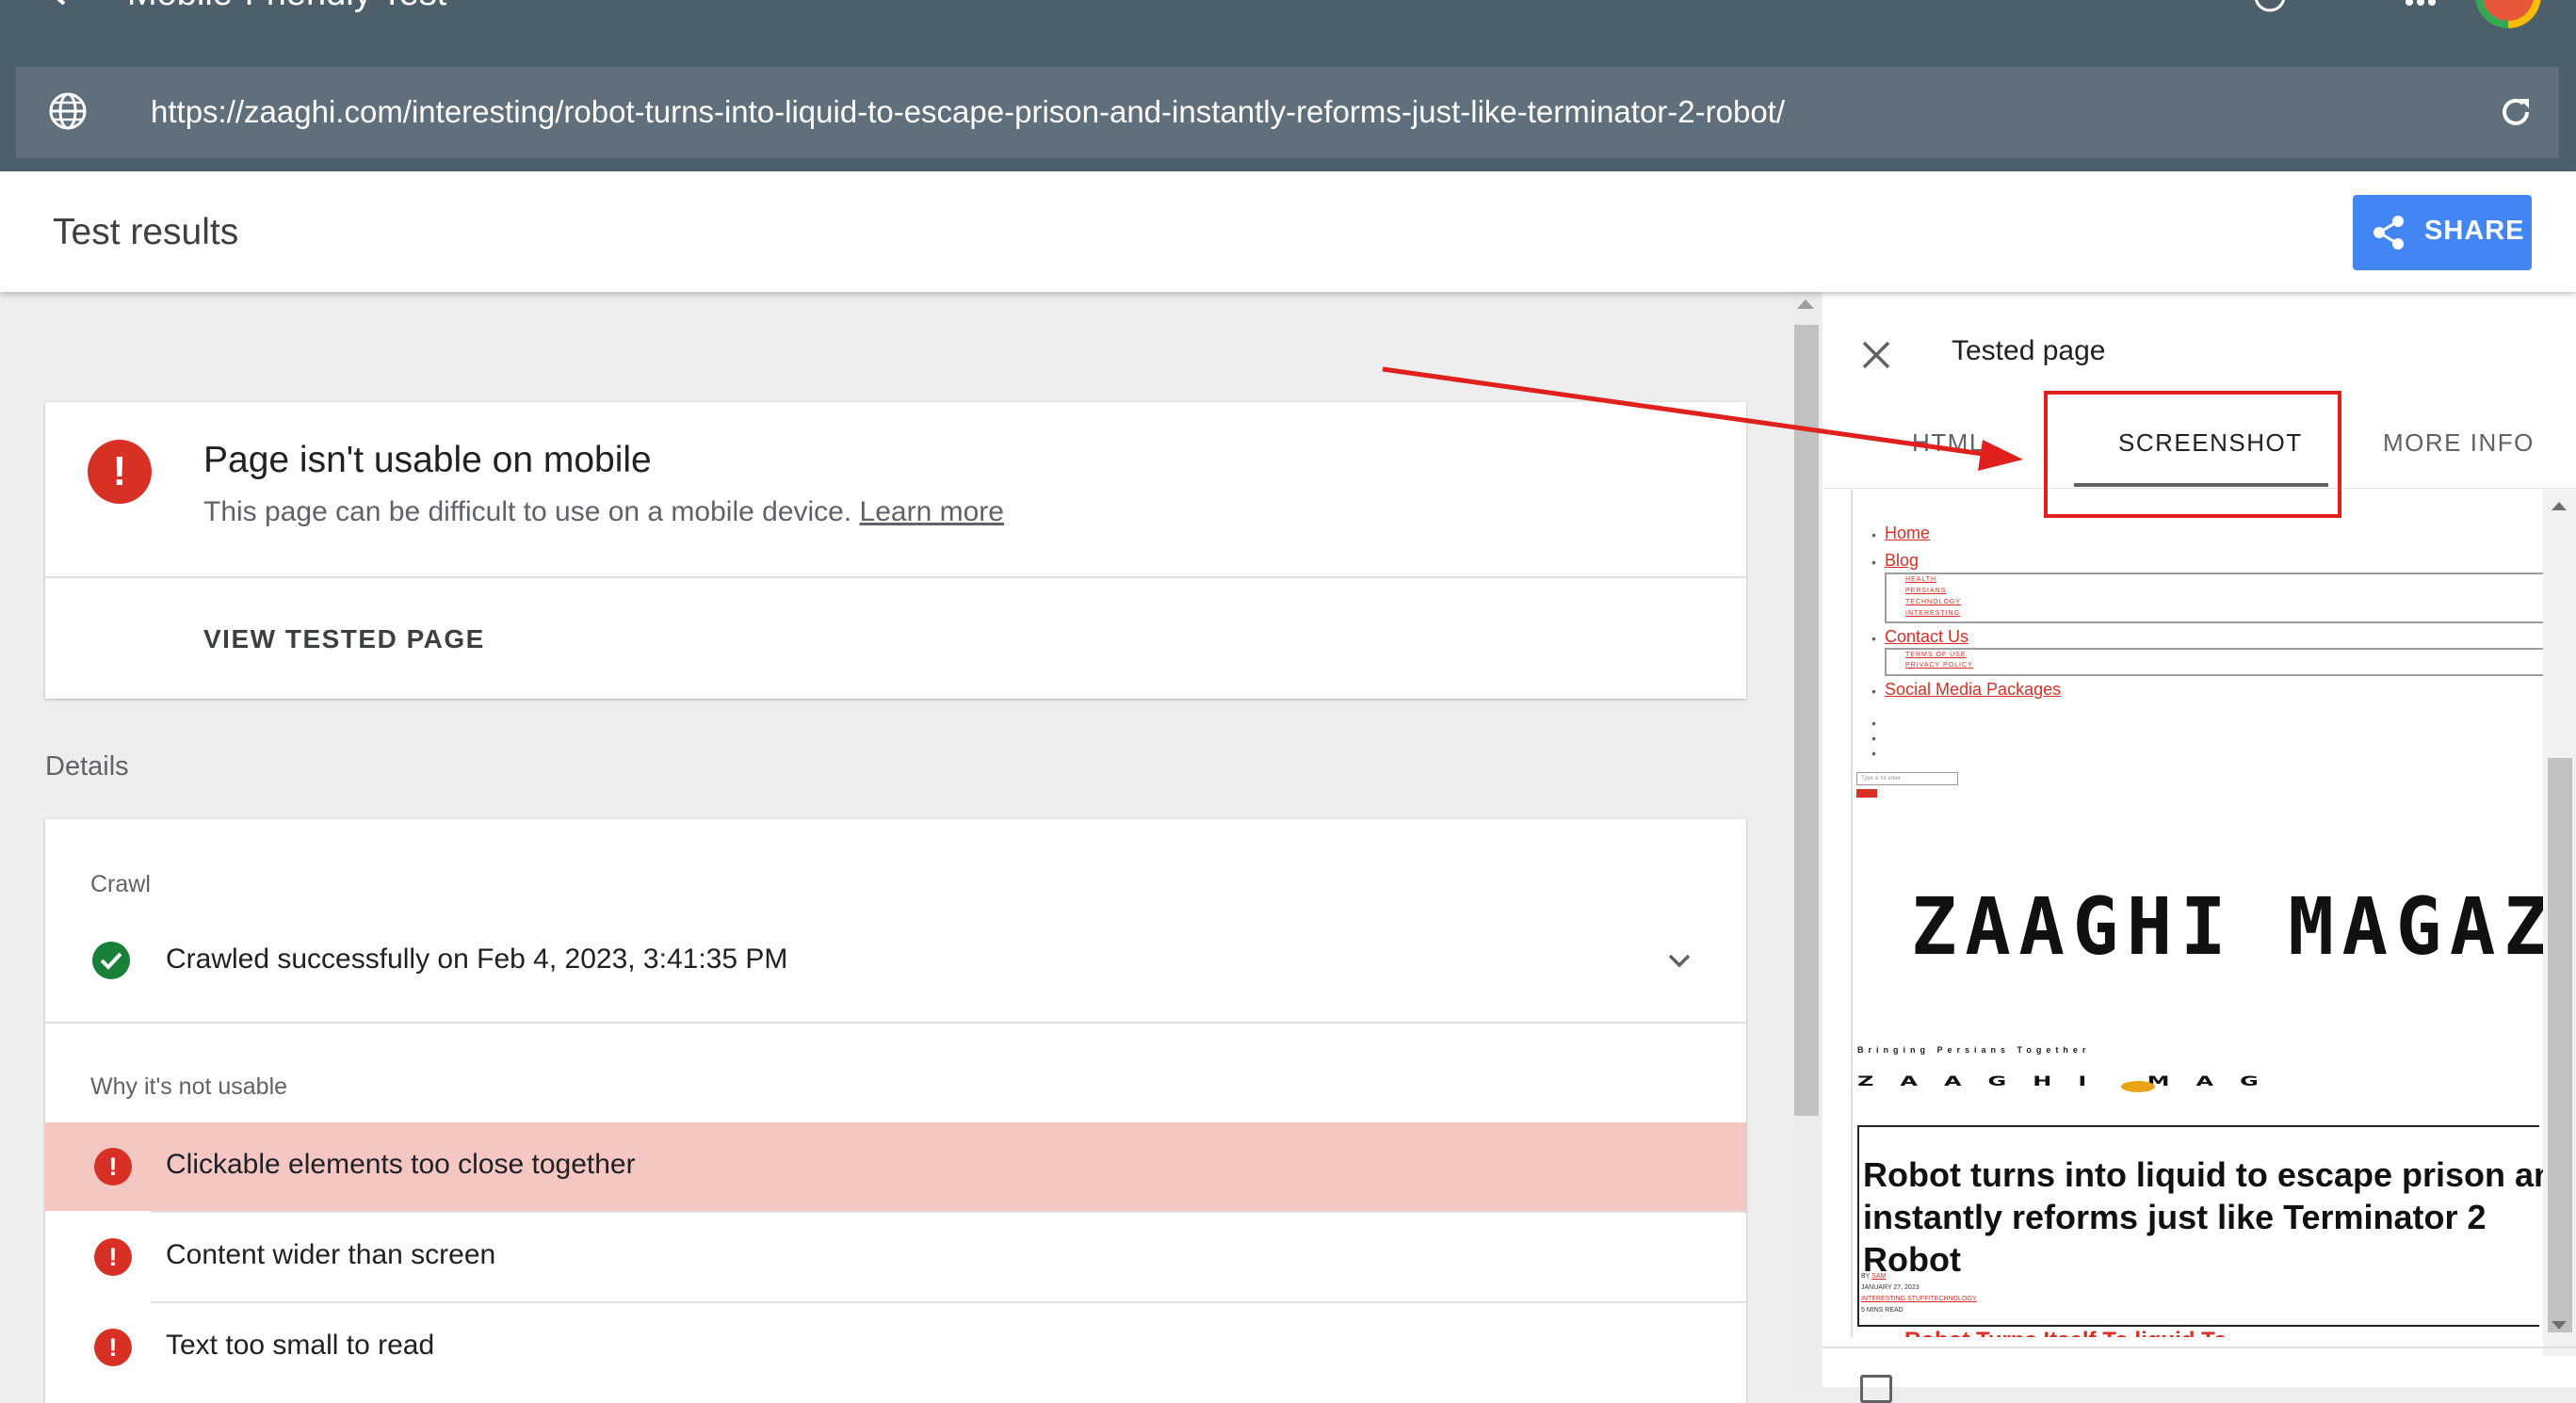  What do you see at coordinates (2138, 1087) in the screenshot?
I see `preview-logo-mark` at bounding box center [2138, 1087].